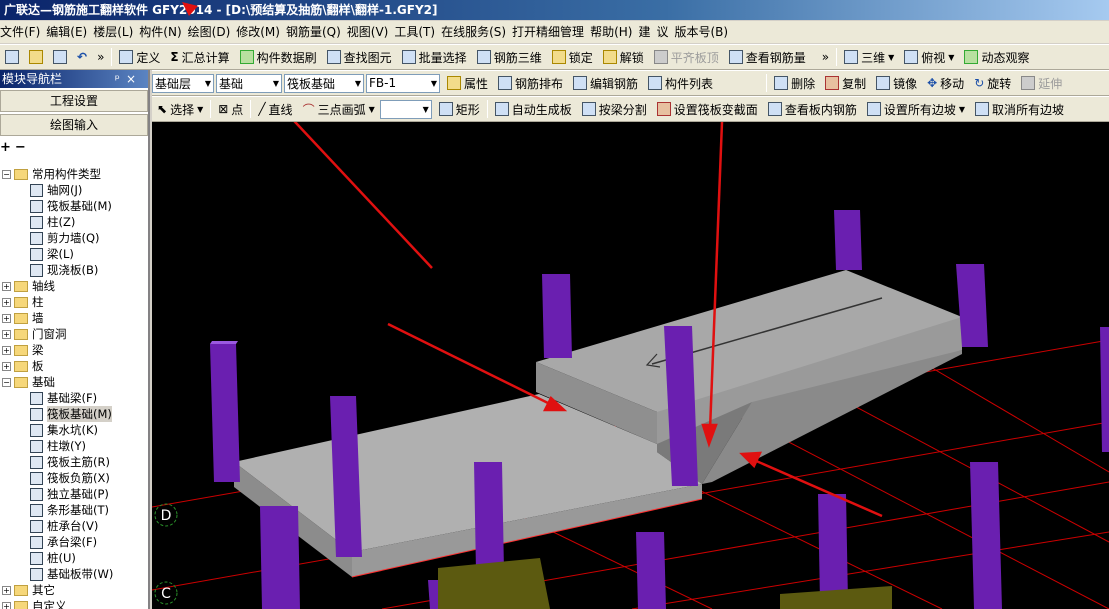 Image resolution: width=1109 pixels, height=609 pixels. What do you see at coordinates (23, 32) in the screenshot?
I see `menu-item: 文件(F)` at bounding box center [23, 32].